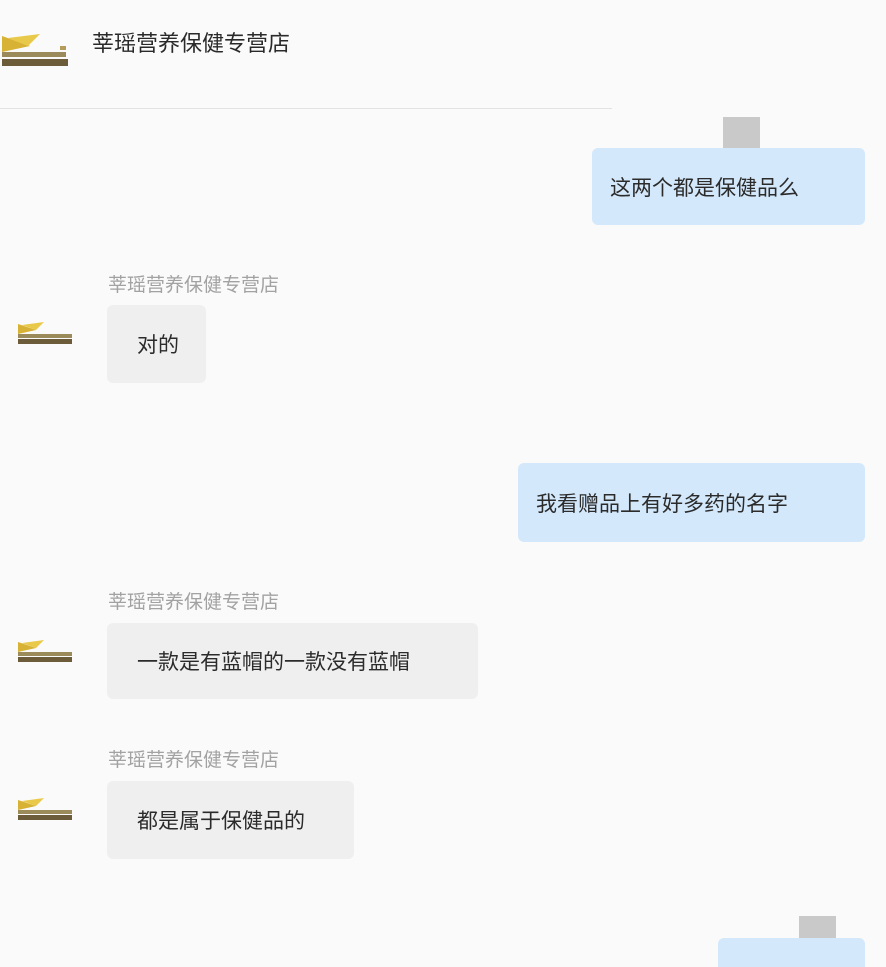 The image size is (886, 967). I want to click on message-text: 这两个都是保健品么, so click(704, 187).